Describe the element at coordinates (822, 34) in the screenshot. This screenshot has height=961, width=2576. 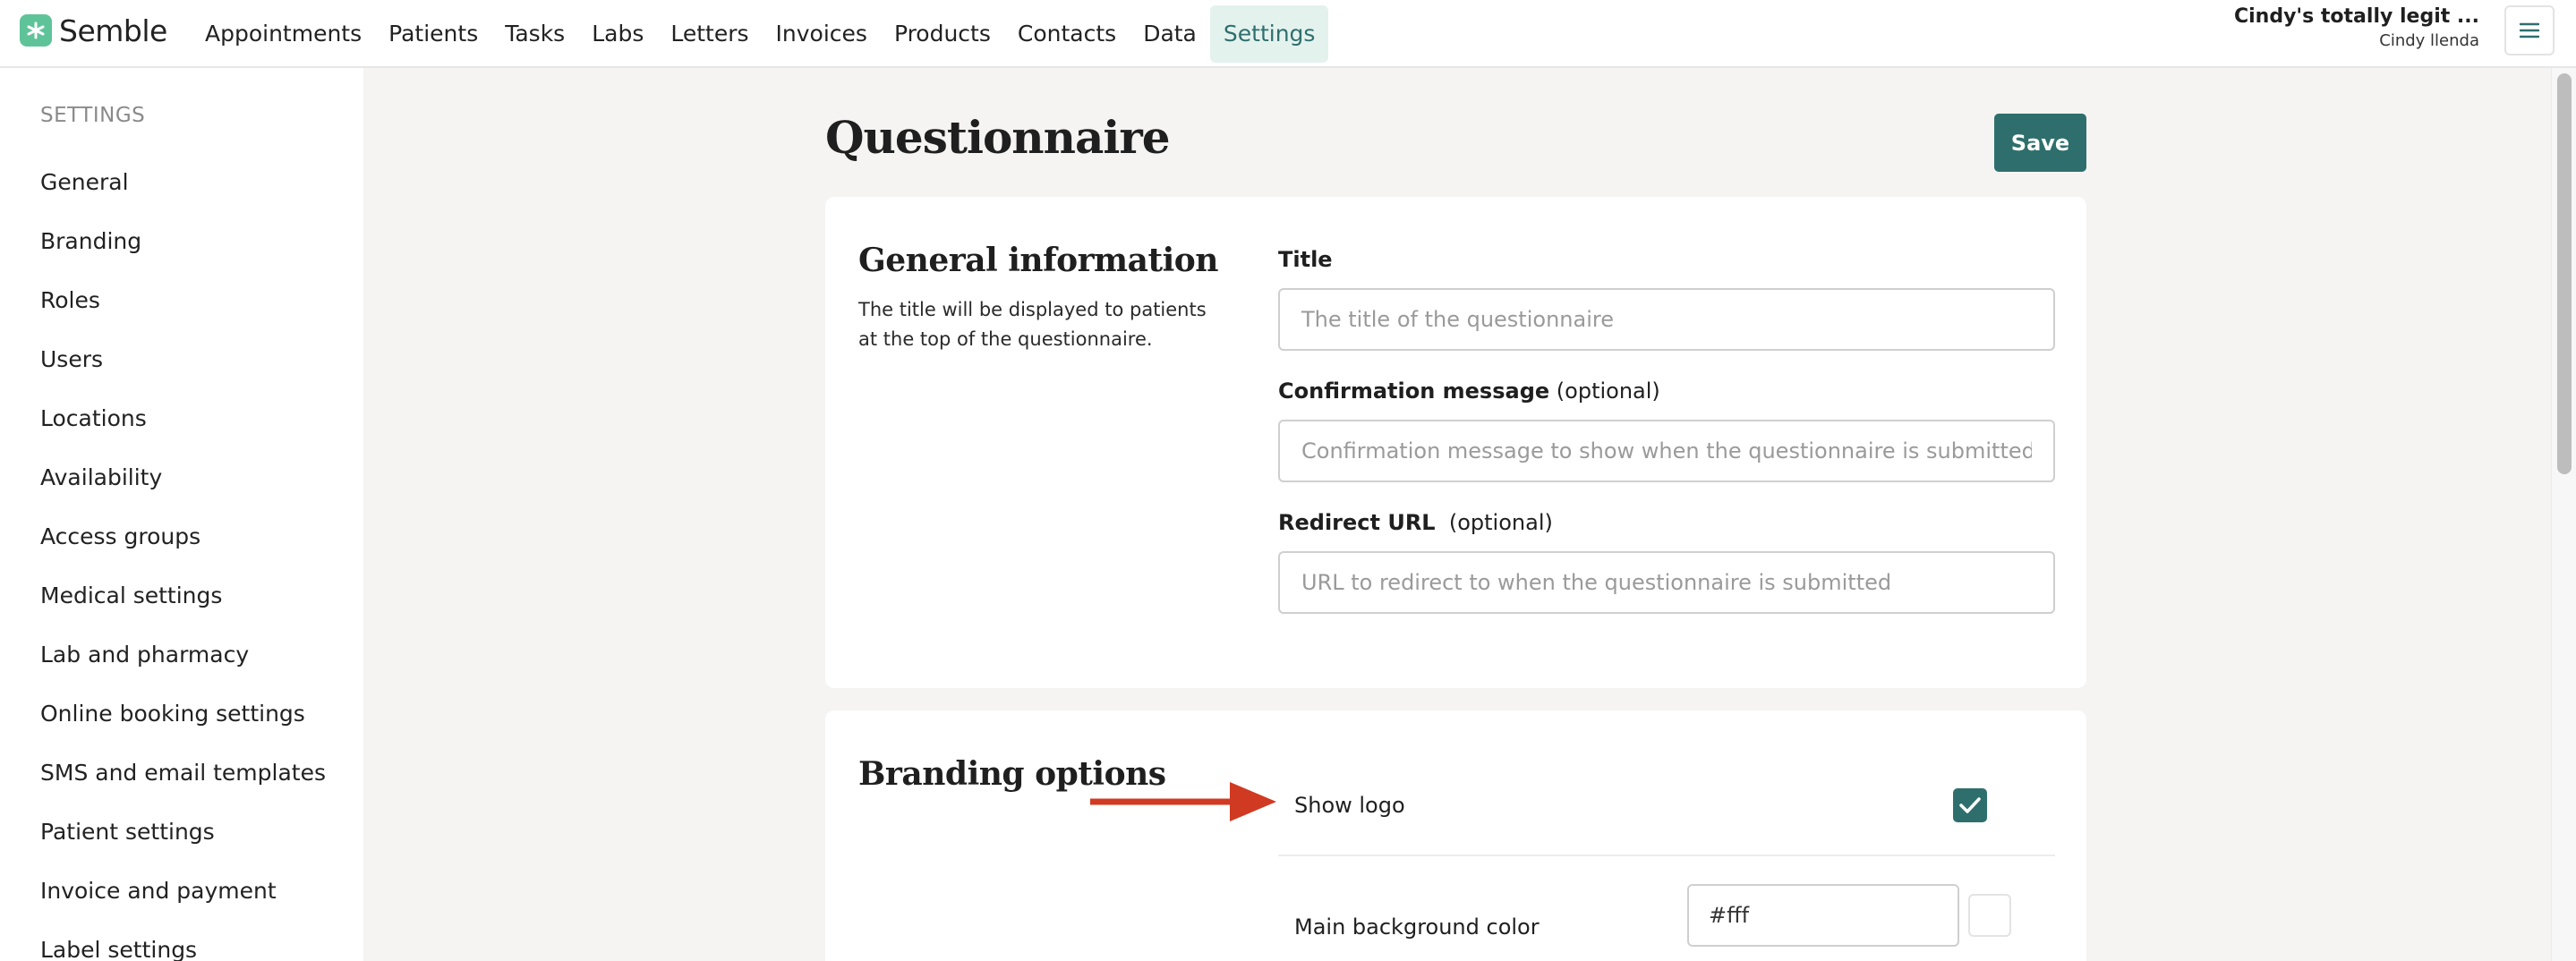
I see `nav-invoices: Invoices` at that location.